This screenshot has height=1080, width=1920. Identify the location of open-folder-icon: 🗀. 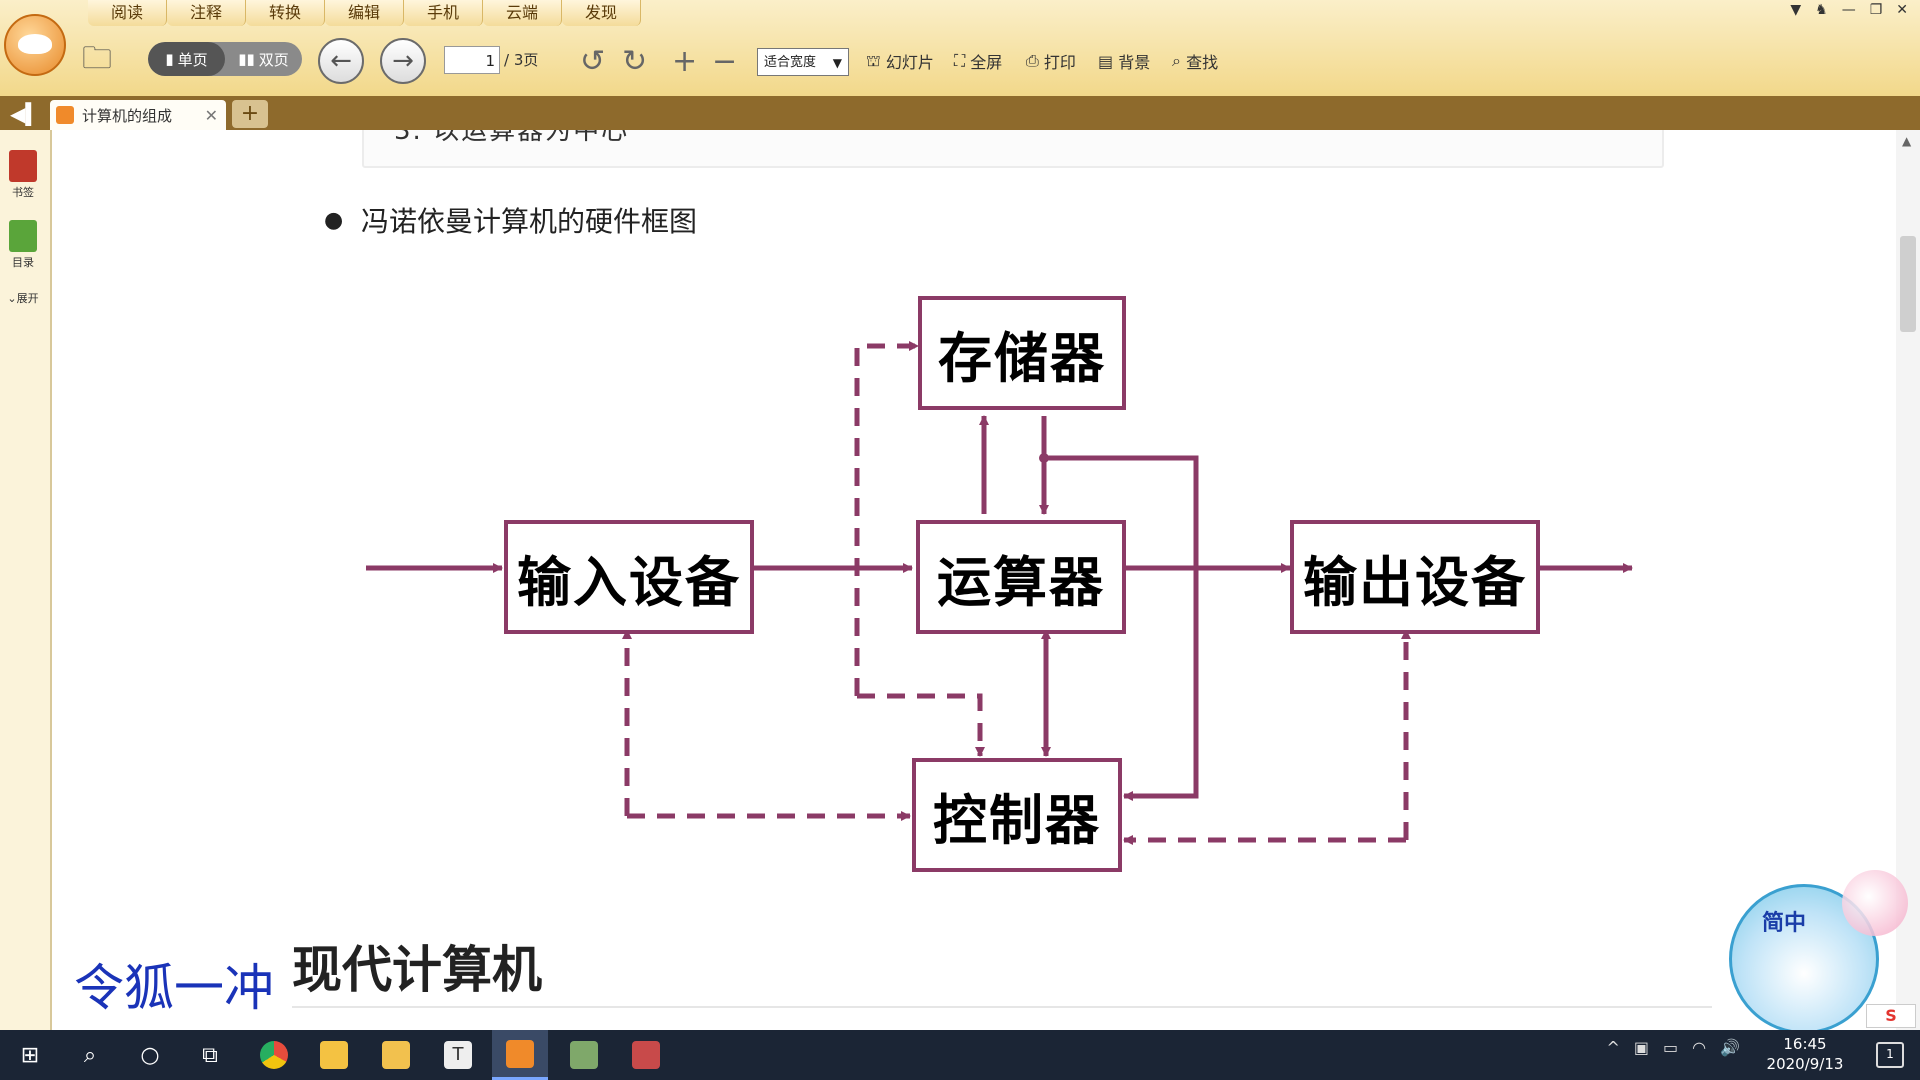
(102, 59).